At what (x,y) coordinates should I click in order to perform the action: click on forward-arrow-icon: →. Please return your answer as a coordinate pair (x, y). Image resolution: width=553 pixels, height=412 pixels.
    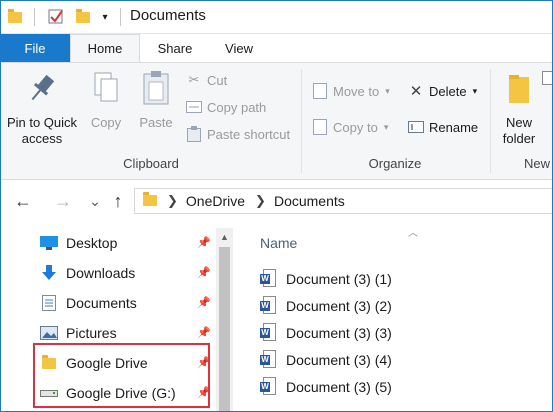
    Looking at the image, I should click on (63, 201).